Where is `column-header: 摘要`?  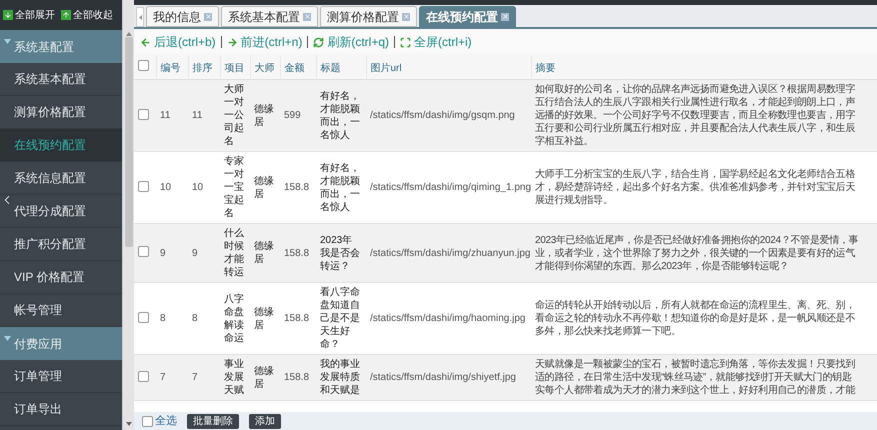
column-header: 摘要 is located at coordinates (546, 68).